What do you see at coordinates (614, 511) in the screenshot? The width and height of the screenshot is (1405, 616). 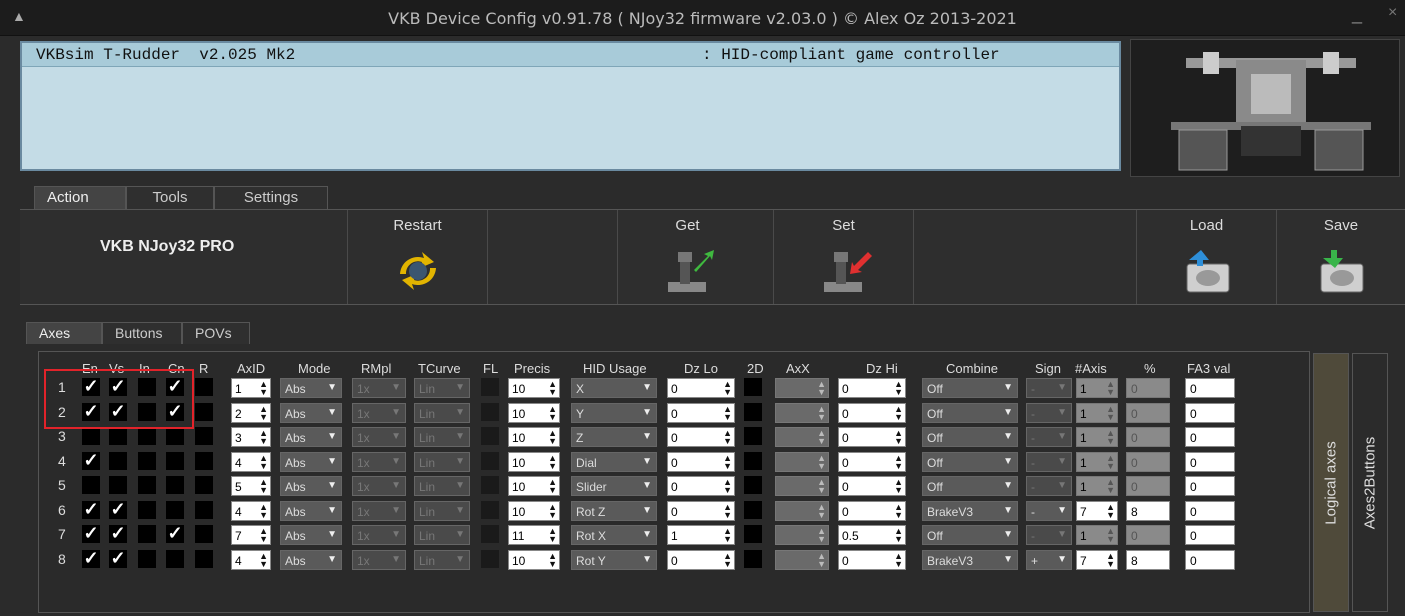 I see `hid-usage-dropdown: Rot Z ▼` at bounding box center [614, 511].